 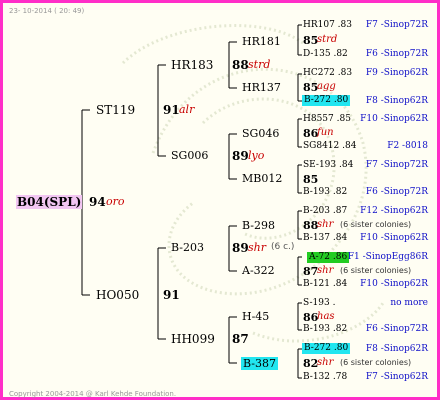 I want to click on gen4-name: SG8412 .84, so click(x=329, y=146).